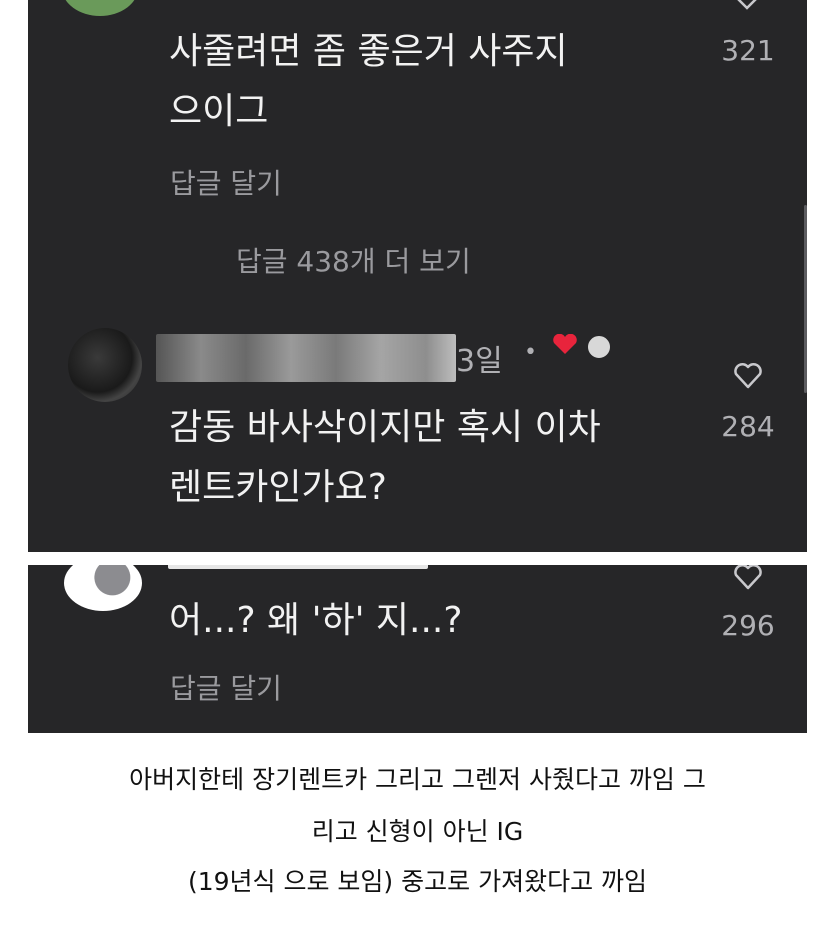  What do you see at coordinates (599, 347) in the screenshot?
I see `creator-avatar-badge` at bounding box center [599, 347].